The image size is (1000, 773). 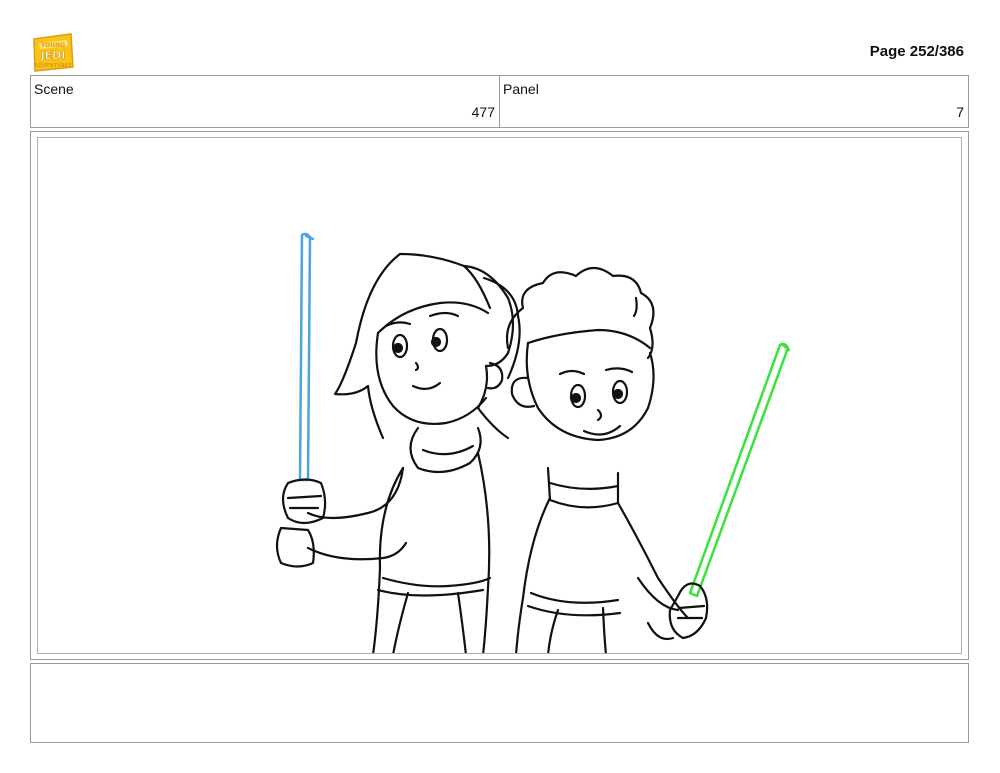 What do you see at coordinates (521, 89) in the screenshot?
I see `panel-label: Panel` at bounding box center [521, 89].